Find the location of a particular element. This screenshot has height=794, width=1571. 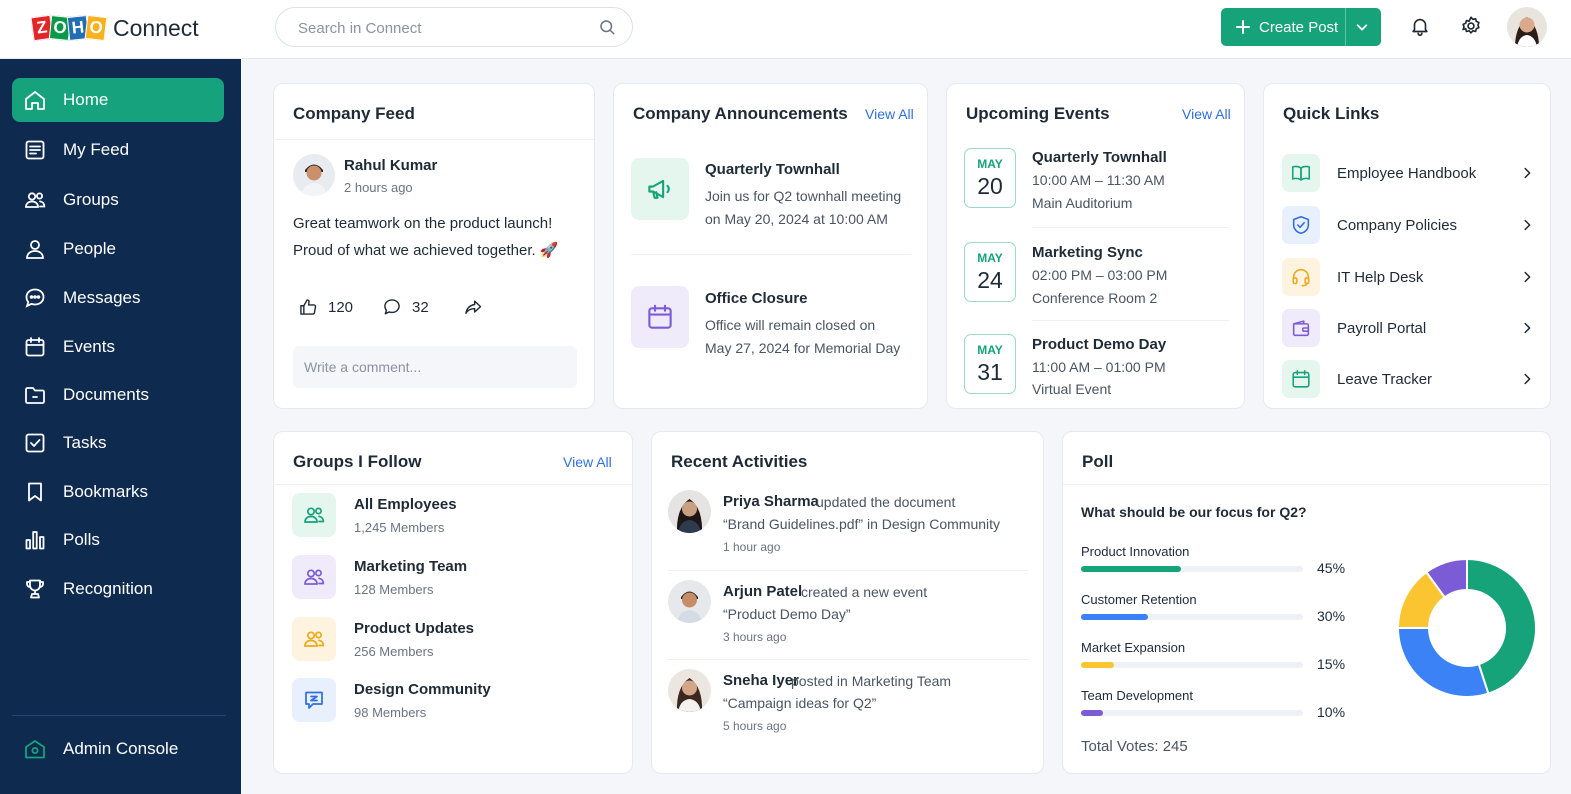

sidebar-item-tasks: Tasks is located at coordinates (118, 443).